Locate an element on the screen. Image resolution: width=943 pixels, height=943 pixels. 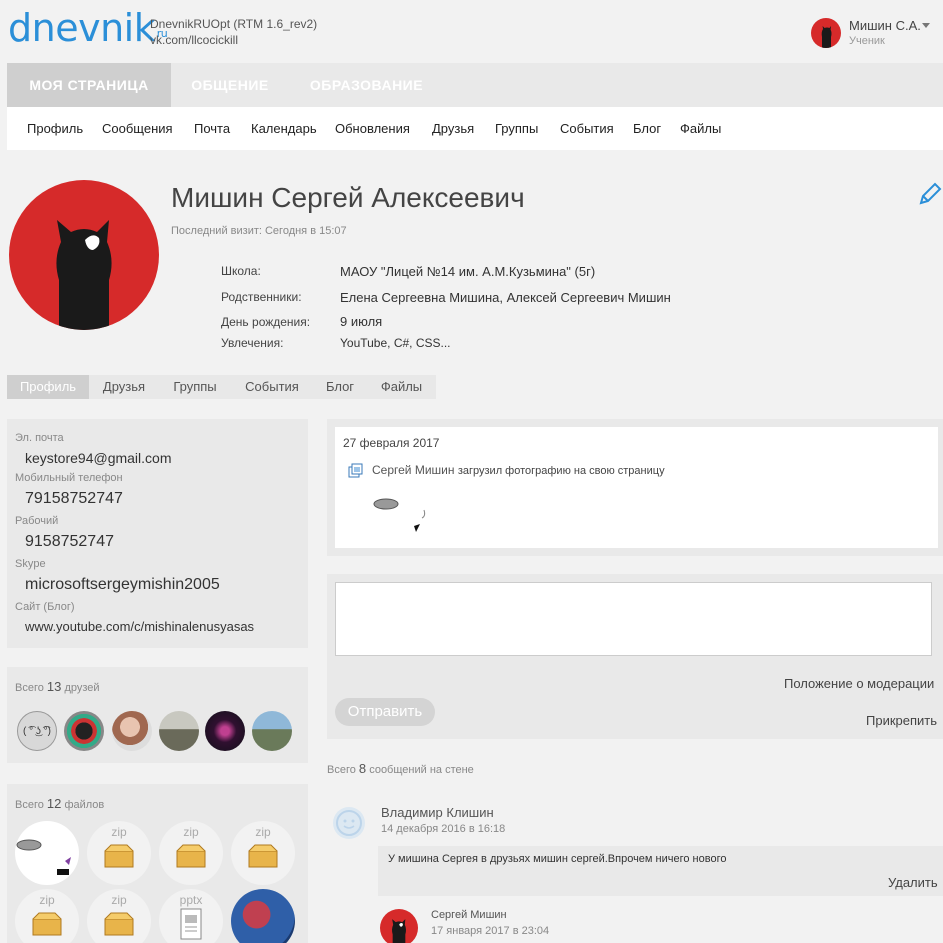
profile-name: Мишин Сергей Алексеевич is located at coordinates (348, 197).